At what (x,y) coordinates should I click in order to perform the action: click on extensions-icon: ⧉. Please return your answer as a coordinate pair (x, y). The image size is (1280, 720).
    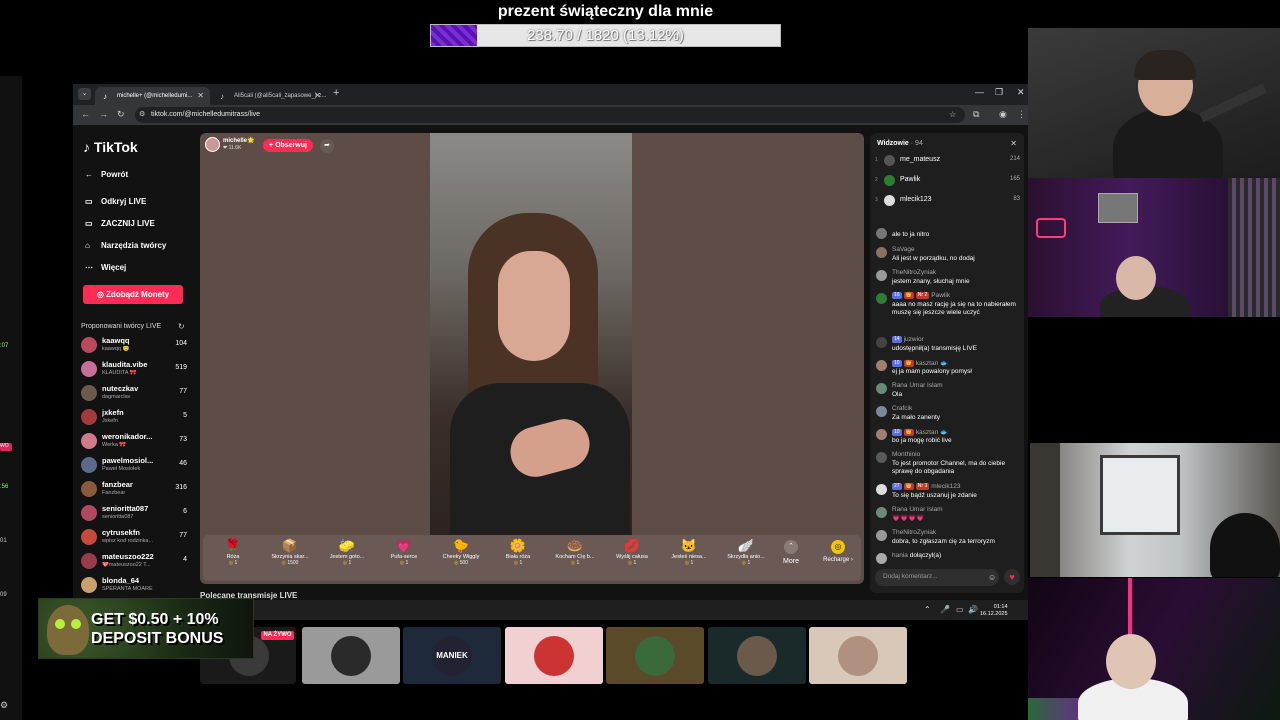
    Looking at the image, I should click on (976, 114).